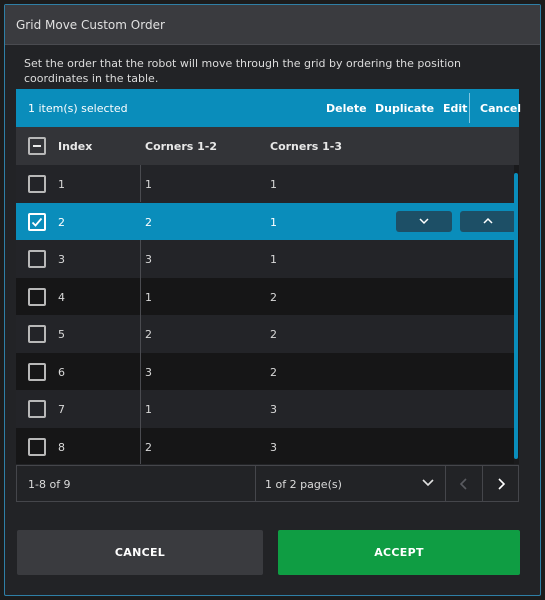 This screenshot has height=600, width=545. What do you see at coordinates (78, 108) in the screenshot?
I see `selection-count: 1 item(s) selected` at bounding box center [78, 108].